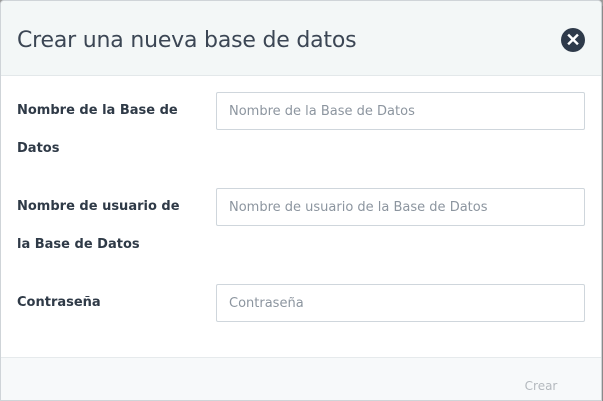 The height and width of the screenshot is (401, 603). What do you see at coordinates (59, 302) in the screenshot?
I see `password-label: Contraseña` at bounding box center [59, 302].